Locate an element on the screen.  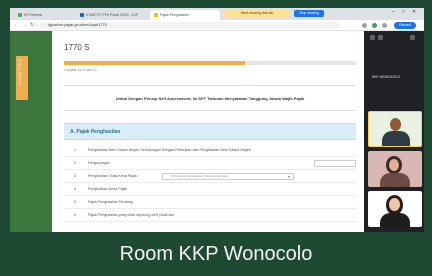
share-notice: Meet sharing this tab is located at coordinates (257, 13).